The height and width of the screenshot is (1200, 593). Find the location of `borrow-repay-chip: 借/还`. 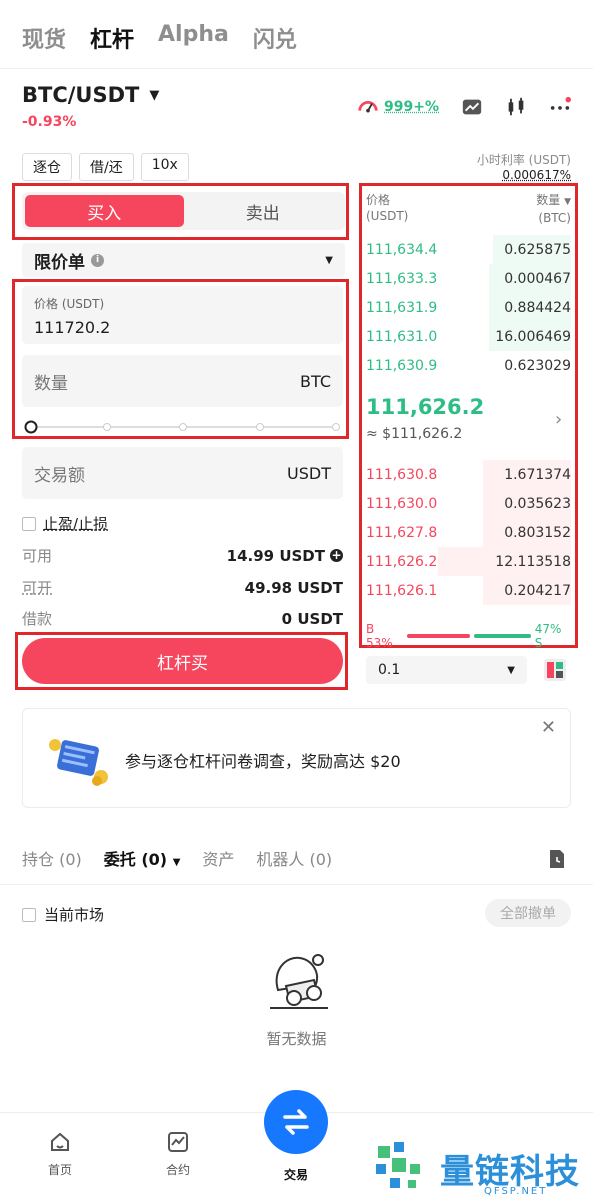

borrow-repay-chip: 借/还 is located at coordinates (106, 167).